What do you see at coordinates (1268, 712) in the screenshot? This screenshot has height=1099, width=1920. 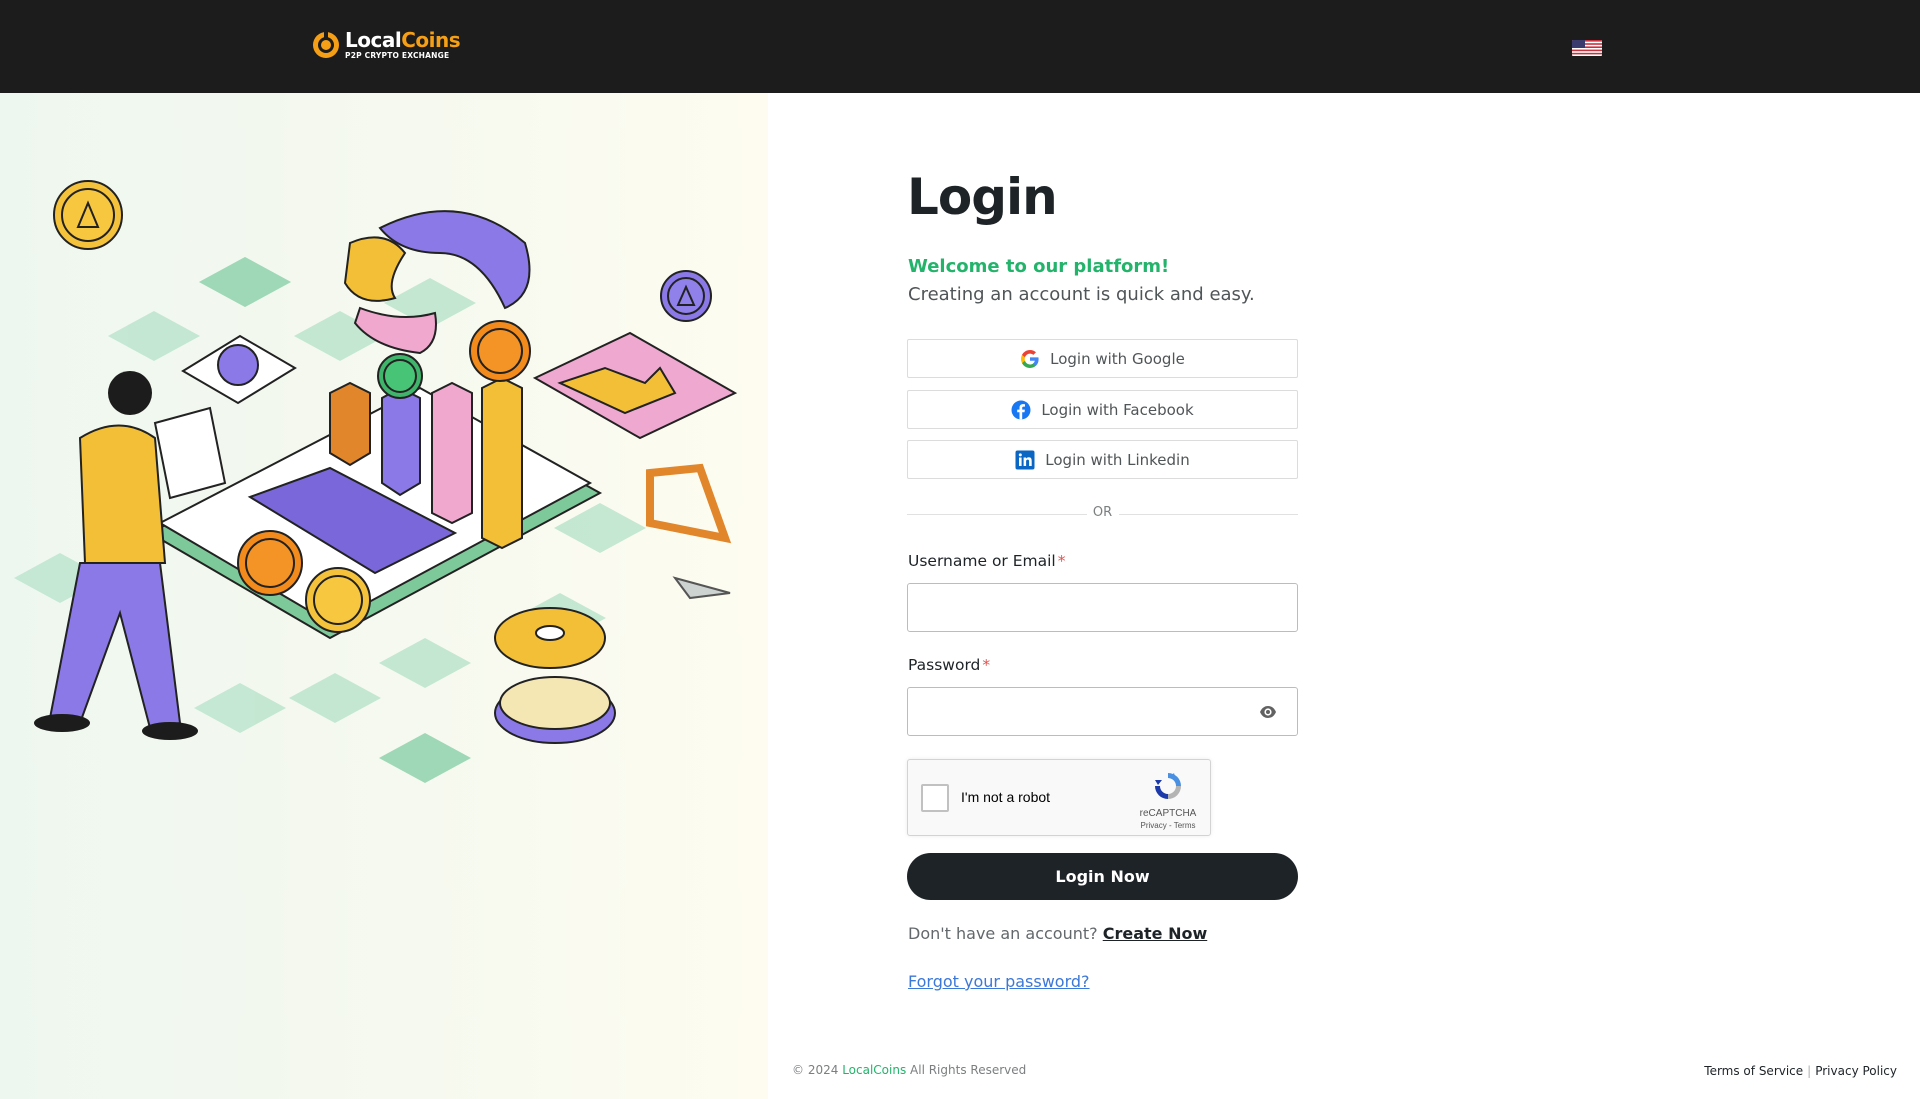 I see `show-password-eye-icon` at bounding box center [1268, 712].